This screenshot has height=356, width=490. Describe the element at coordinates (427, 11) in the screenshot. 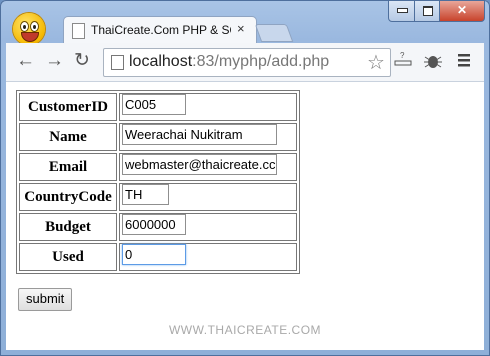

I see `maximize-button` at that location.